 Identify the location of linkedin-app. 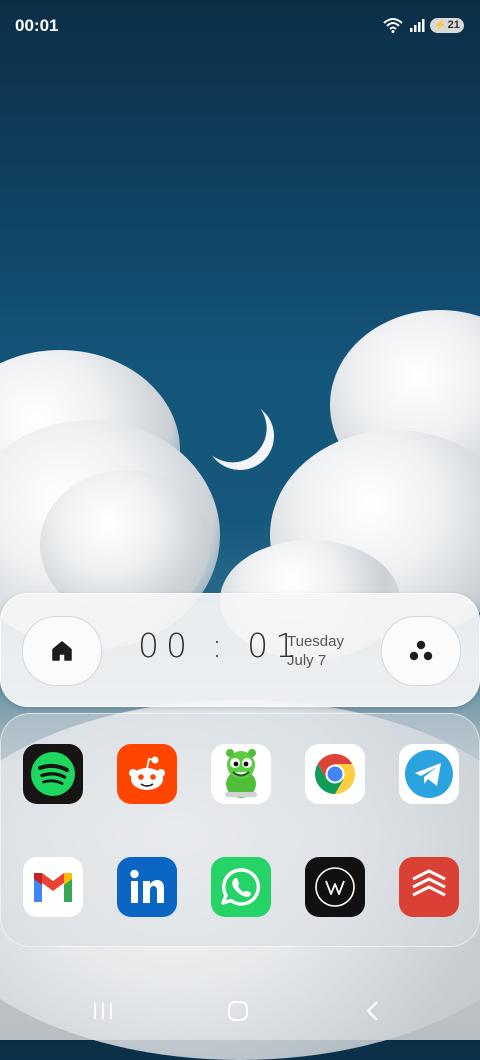
(147, 887).